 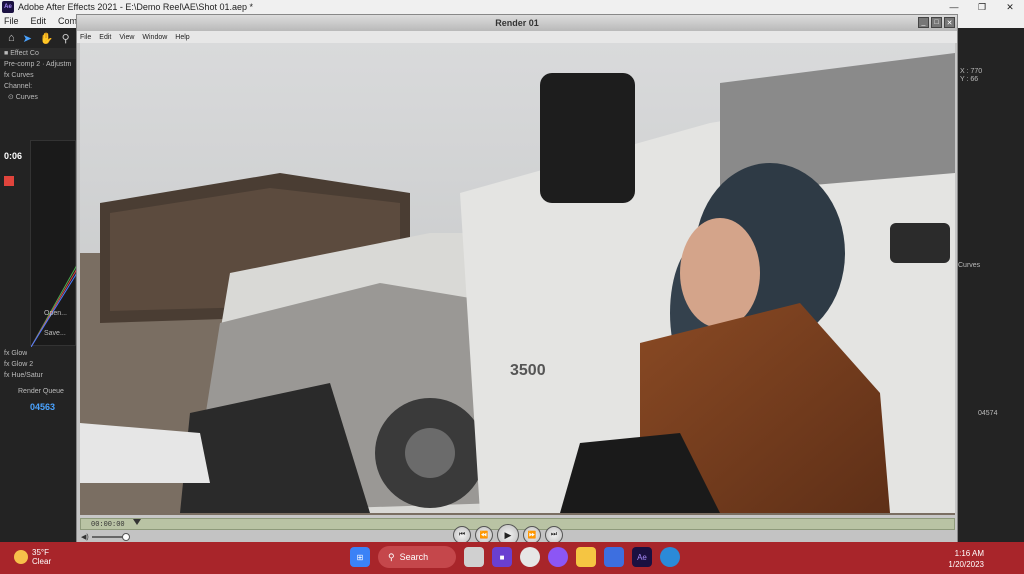 What do you see at coordinates (515, 557) in the screenshot?
I see `taskbar-apps: ⊞ ⚲ Search ■ Ae` at bounding box center [515, 557].